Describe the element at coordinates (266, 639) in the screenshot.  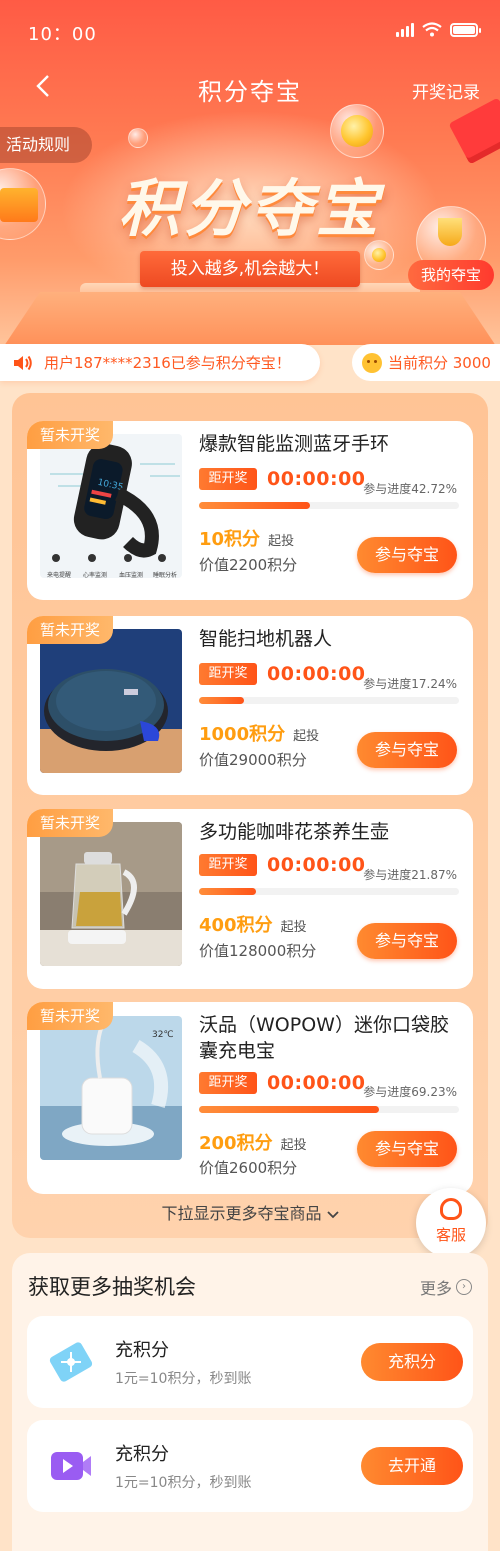
I see `product-title: 智能扫地机器人` at that location.